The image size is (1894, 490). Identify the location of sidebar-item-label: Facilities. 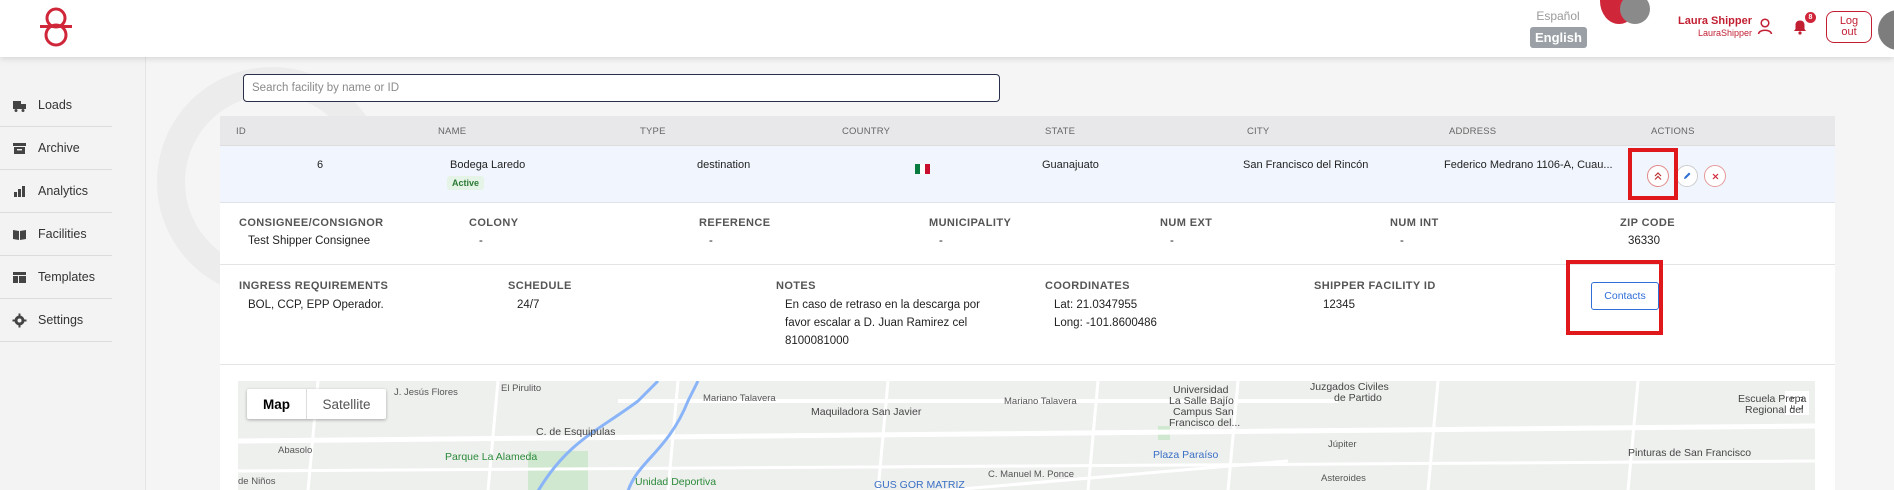
(62, 234).